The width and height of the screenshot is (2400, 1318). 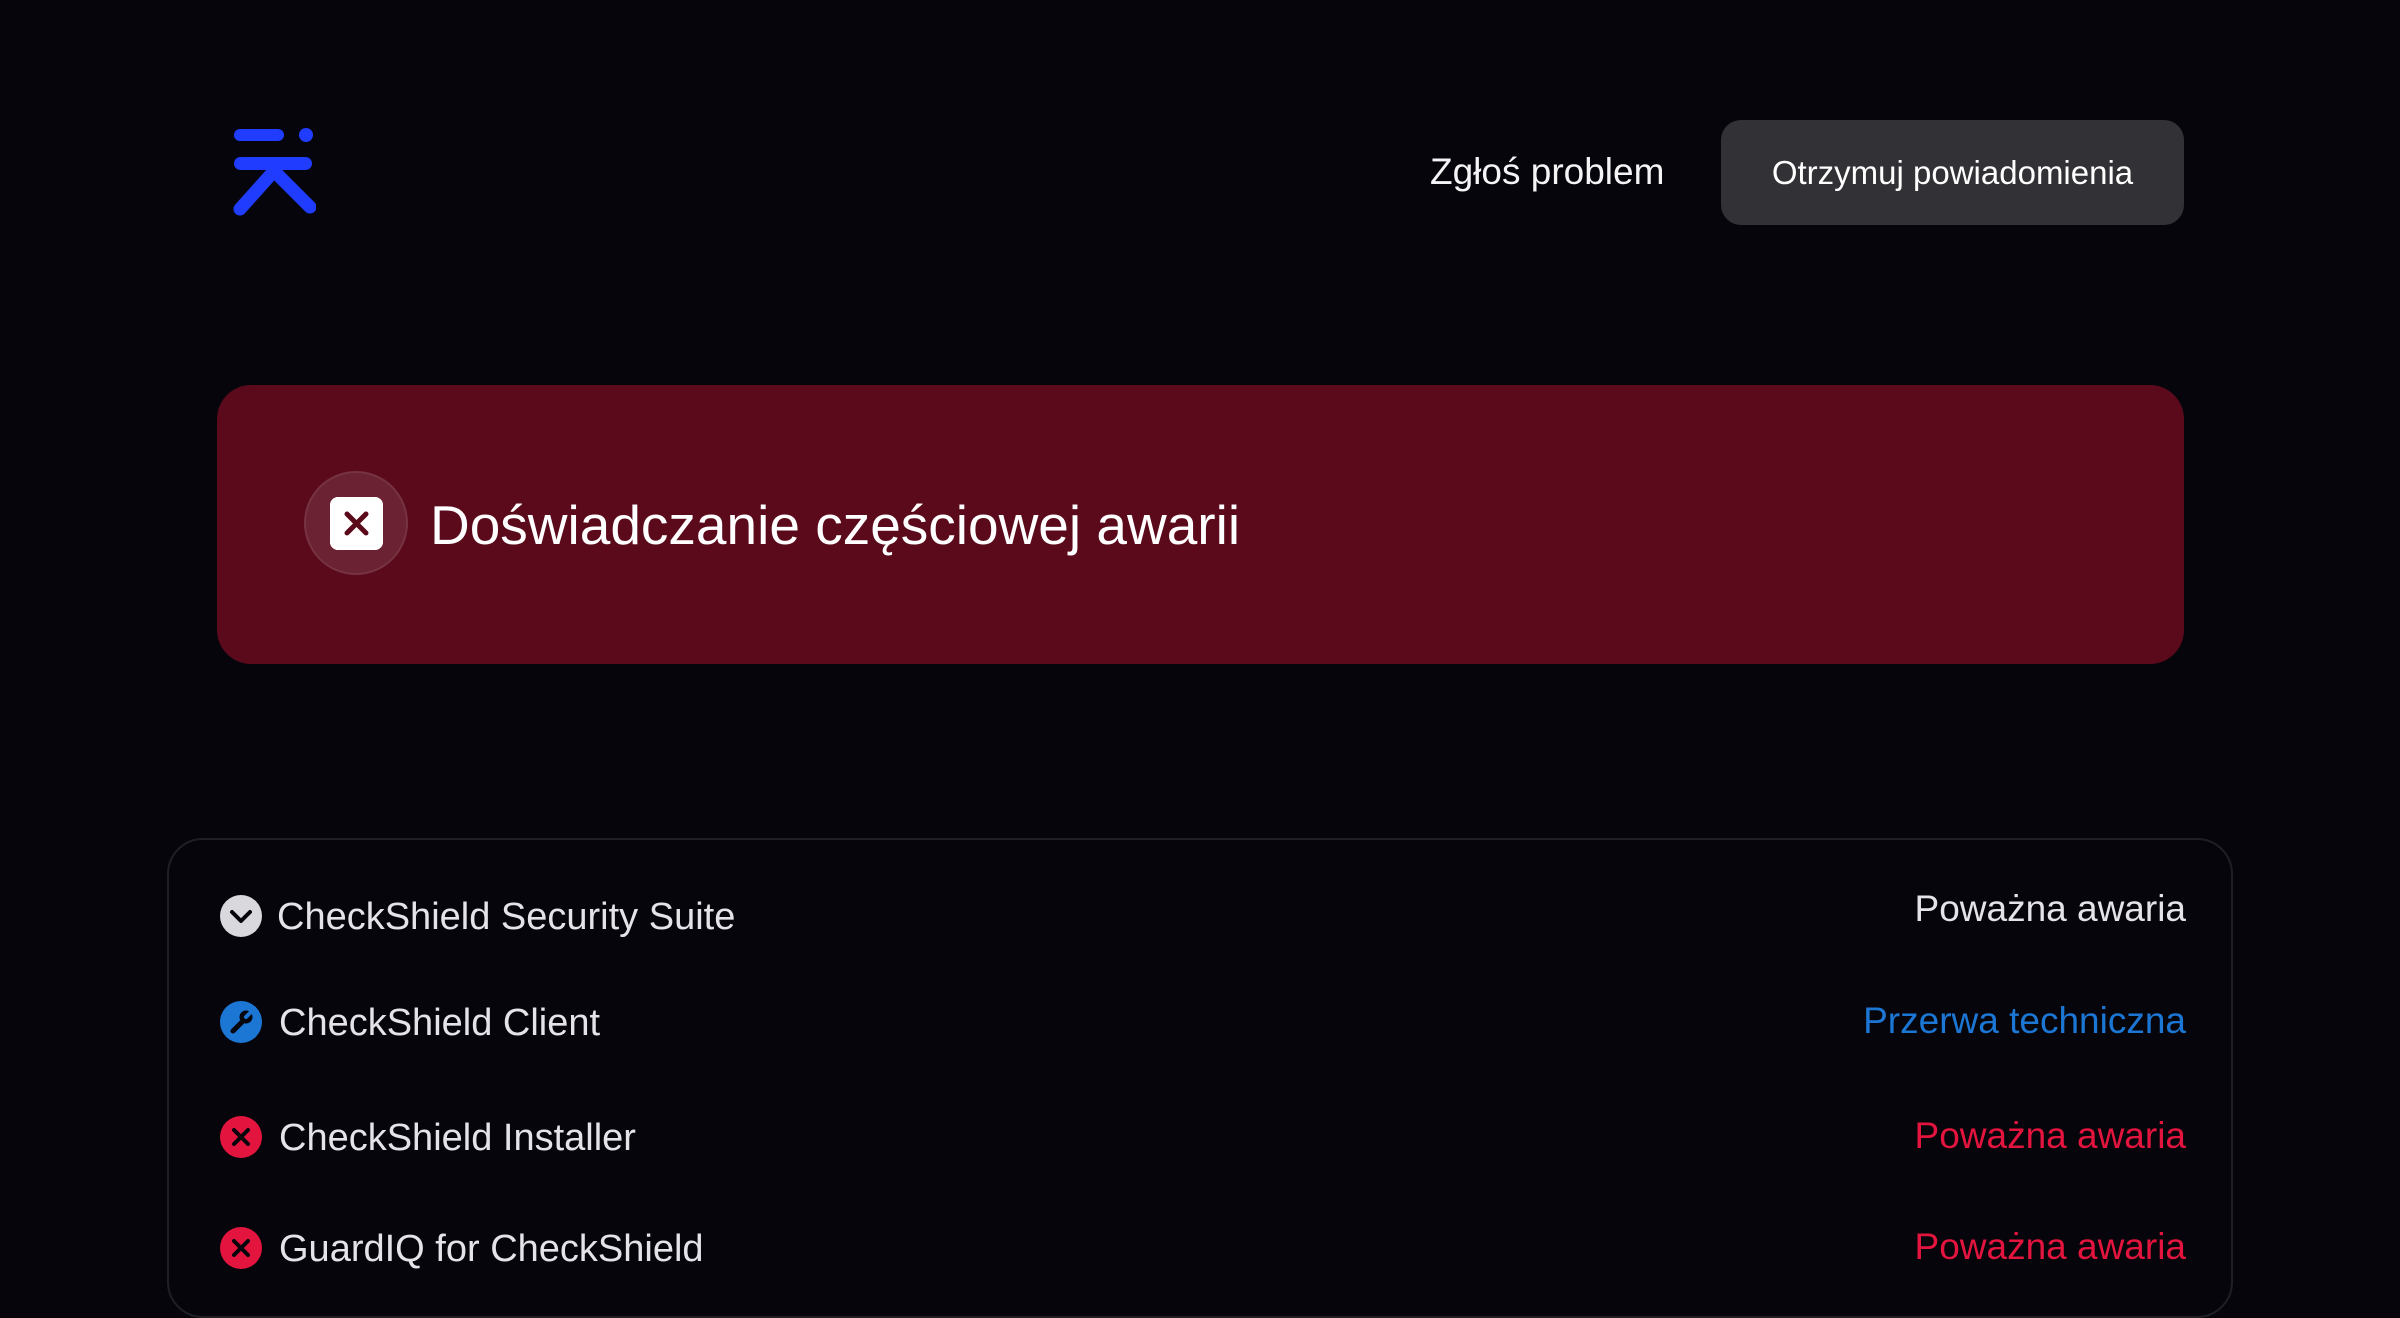 I want to click on component-name: GuardIQ for CheckShield, so click(x=491, y=1249).